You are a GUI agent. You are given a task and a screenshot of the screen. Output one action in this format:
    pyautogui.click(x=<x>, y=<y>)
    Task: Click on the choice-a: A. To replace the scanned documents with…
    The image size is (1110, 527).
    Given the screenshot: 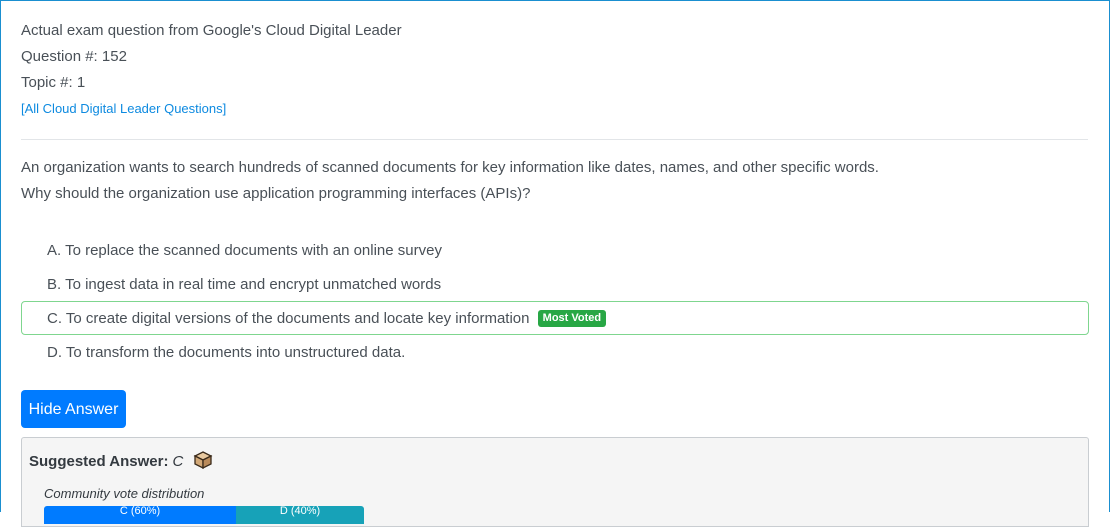 What is the action you would take?
    pyautogui.click(x=555, y=250)
    